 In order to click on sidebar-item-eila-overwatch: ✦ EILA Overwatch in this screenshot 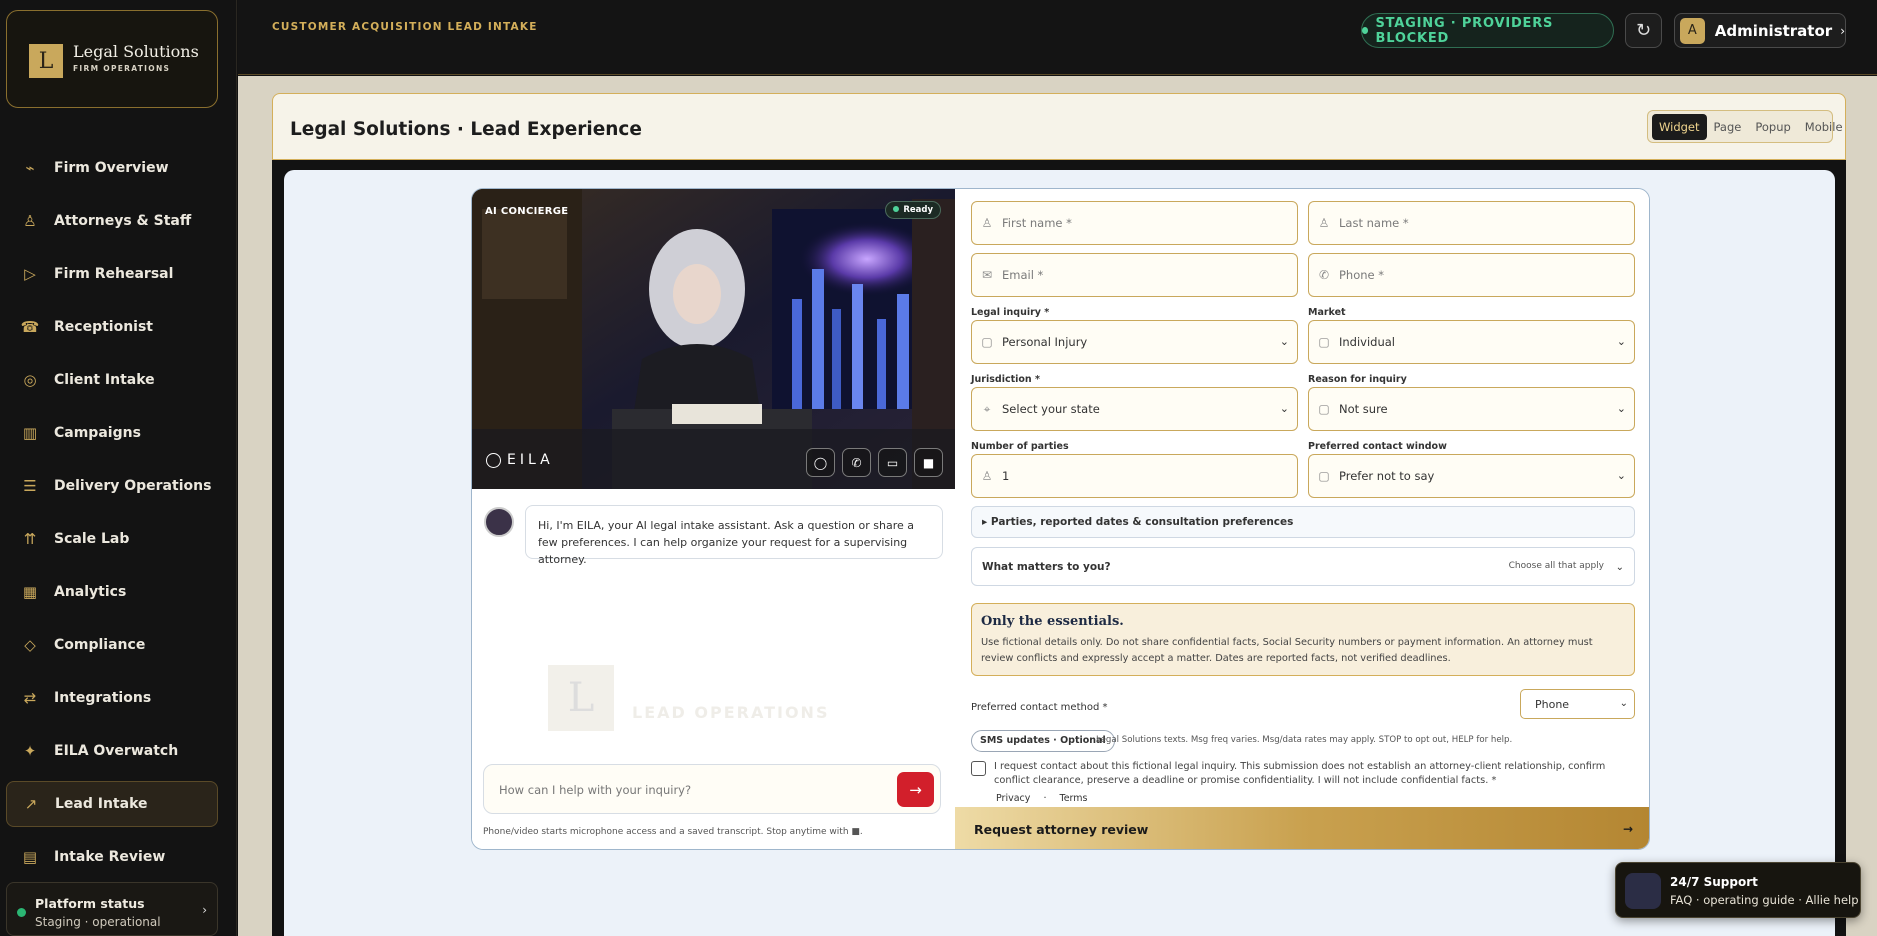, I will do `click(112, 751)`.